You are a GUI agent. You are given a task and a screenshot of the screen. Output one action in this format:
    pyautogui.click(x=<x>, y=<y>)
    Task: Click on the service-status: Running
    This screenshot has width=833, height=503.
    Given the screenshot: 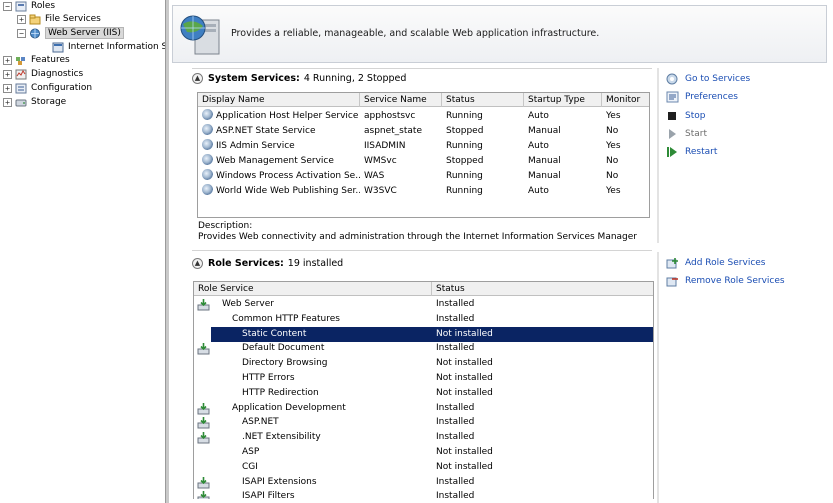 What is the action you would take?
    pyautogui.click(x=485, y=191)
    